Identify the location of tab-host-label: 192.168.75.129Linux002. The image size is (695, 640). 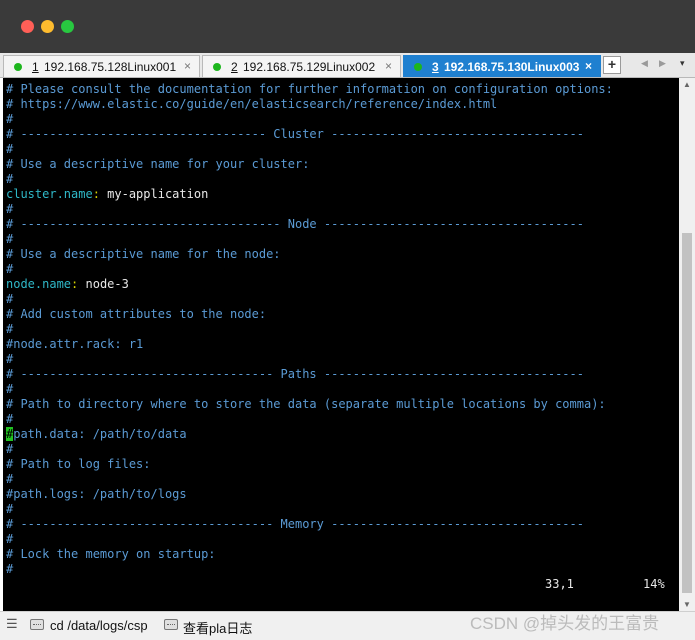
(309, 67).